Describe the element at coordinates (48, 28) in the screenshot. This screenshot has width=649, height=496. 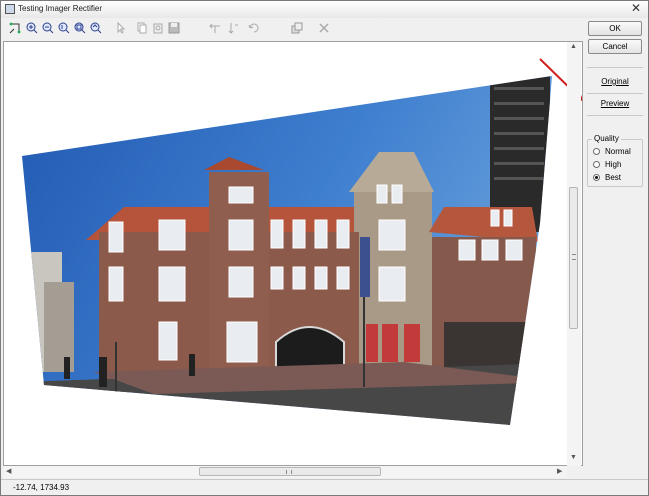
I see `zoom-out-icon` at that location.